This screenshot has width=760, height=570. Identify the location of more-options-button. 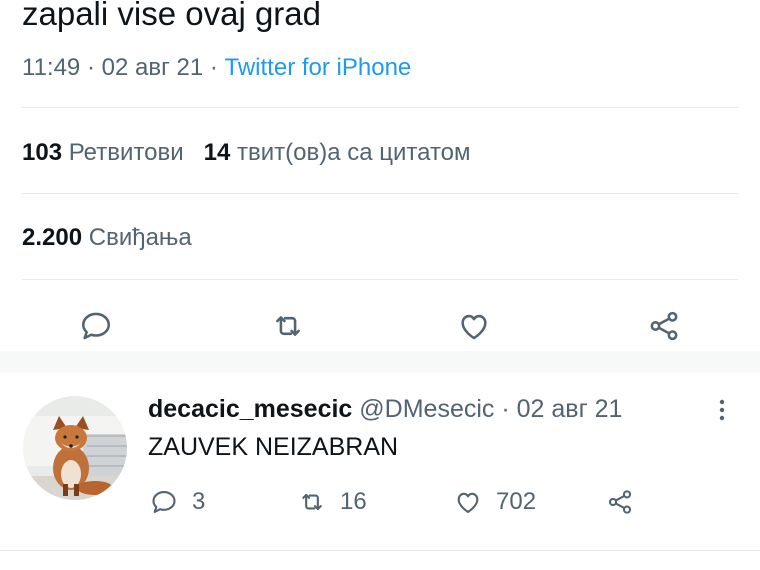
(722, 410).